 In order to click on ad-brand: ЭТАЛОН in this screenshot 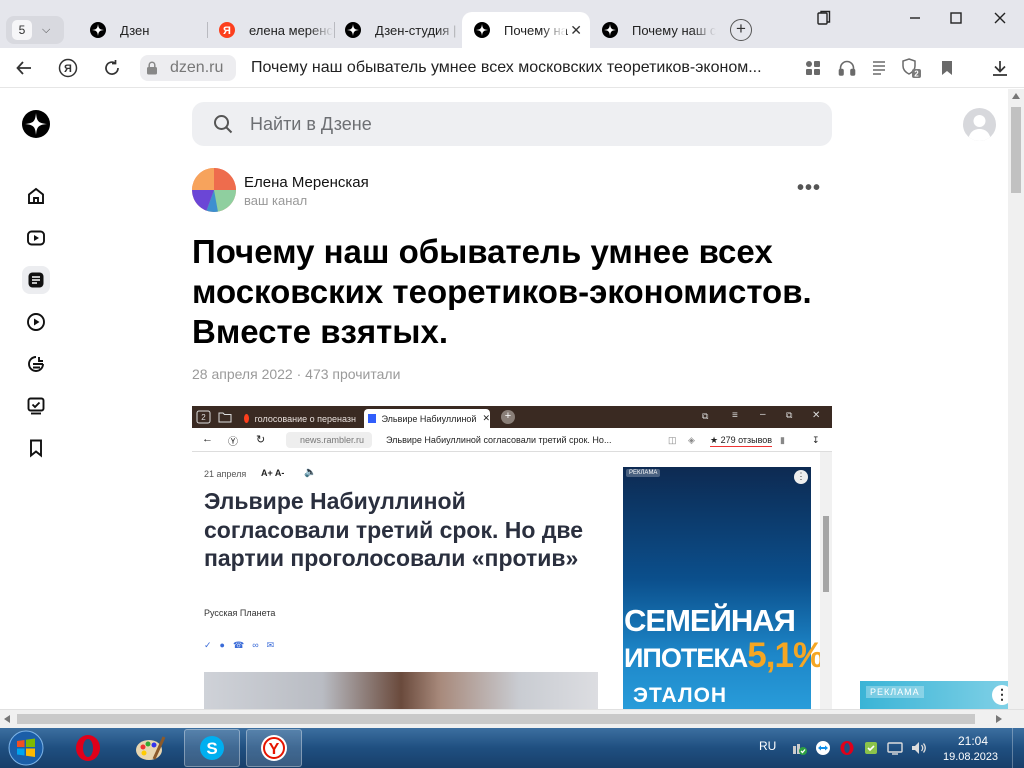, I will do `click(680, 695)`.